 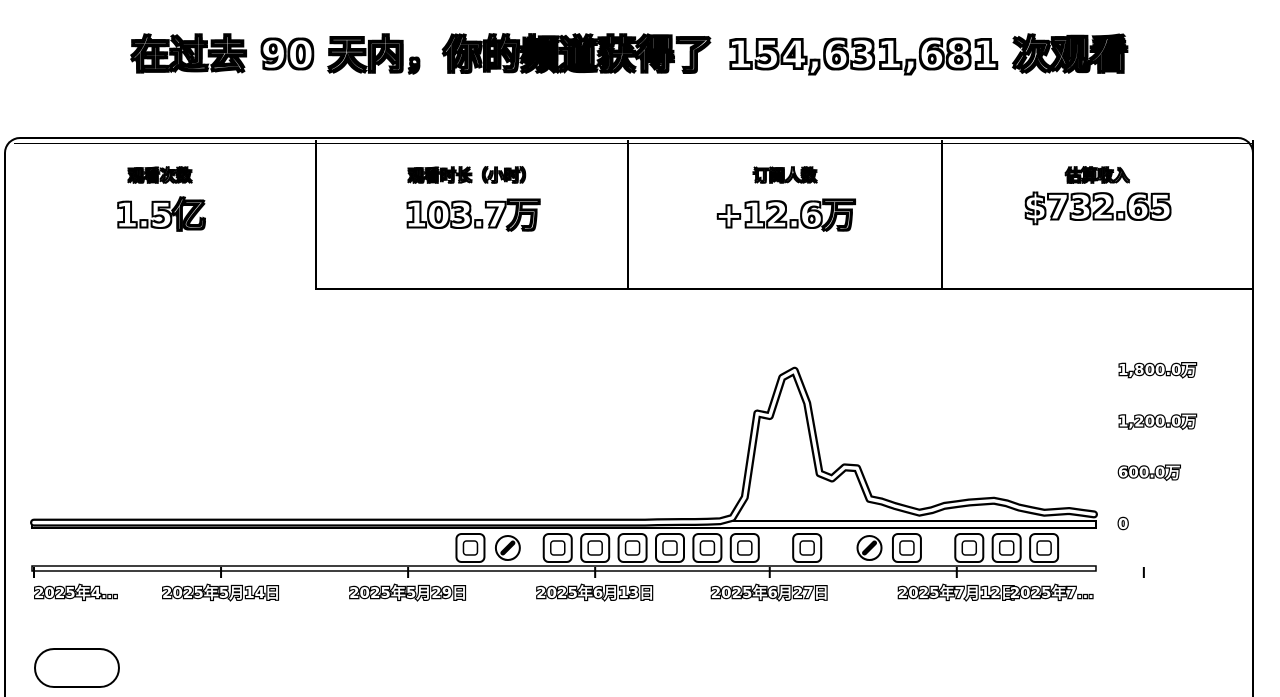 What do you see at coordinates (77, 668) in the screenshot?
I see `see-more-button` at bounding box center [77, 668].